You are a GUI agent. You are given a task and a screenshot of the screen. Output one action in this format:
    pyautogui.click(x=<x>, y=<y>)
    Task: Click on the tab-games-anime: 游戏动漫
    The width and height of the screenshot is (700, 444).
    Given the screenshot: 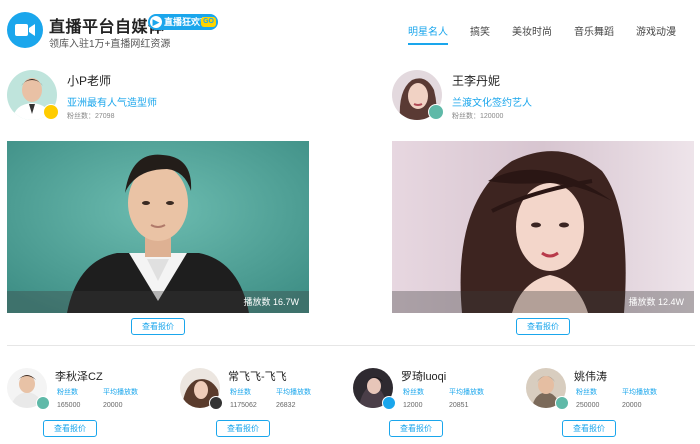 What is the action you would take?
    pyautogui.click(x=656, y=36)
    